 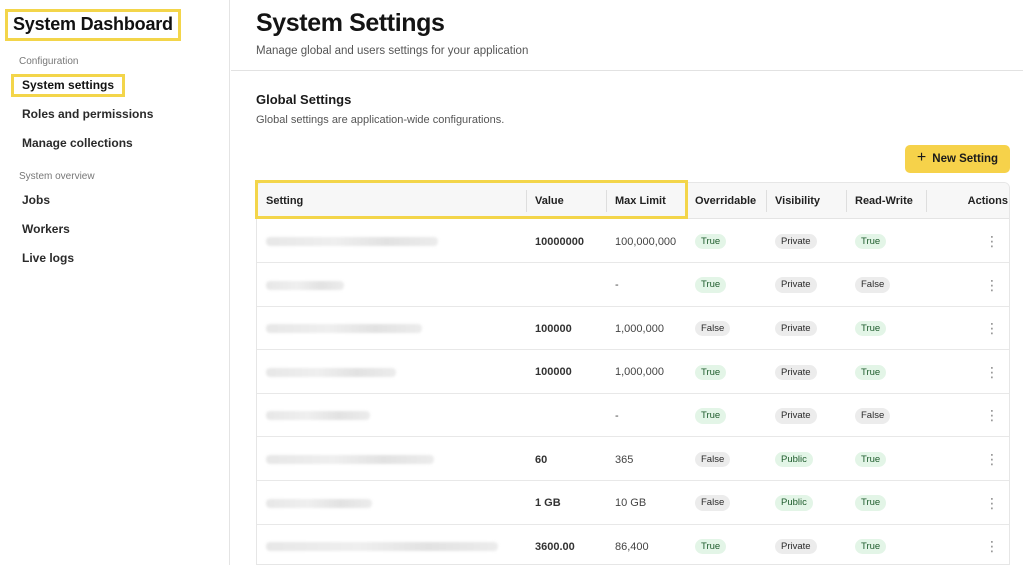 I want to click on table-row: 10000000 100,000,000 True Private True ⋮, so click(x=633, y=241).